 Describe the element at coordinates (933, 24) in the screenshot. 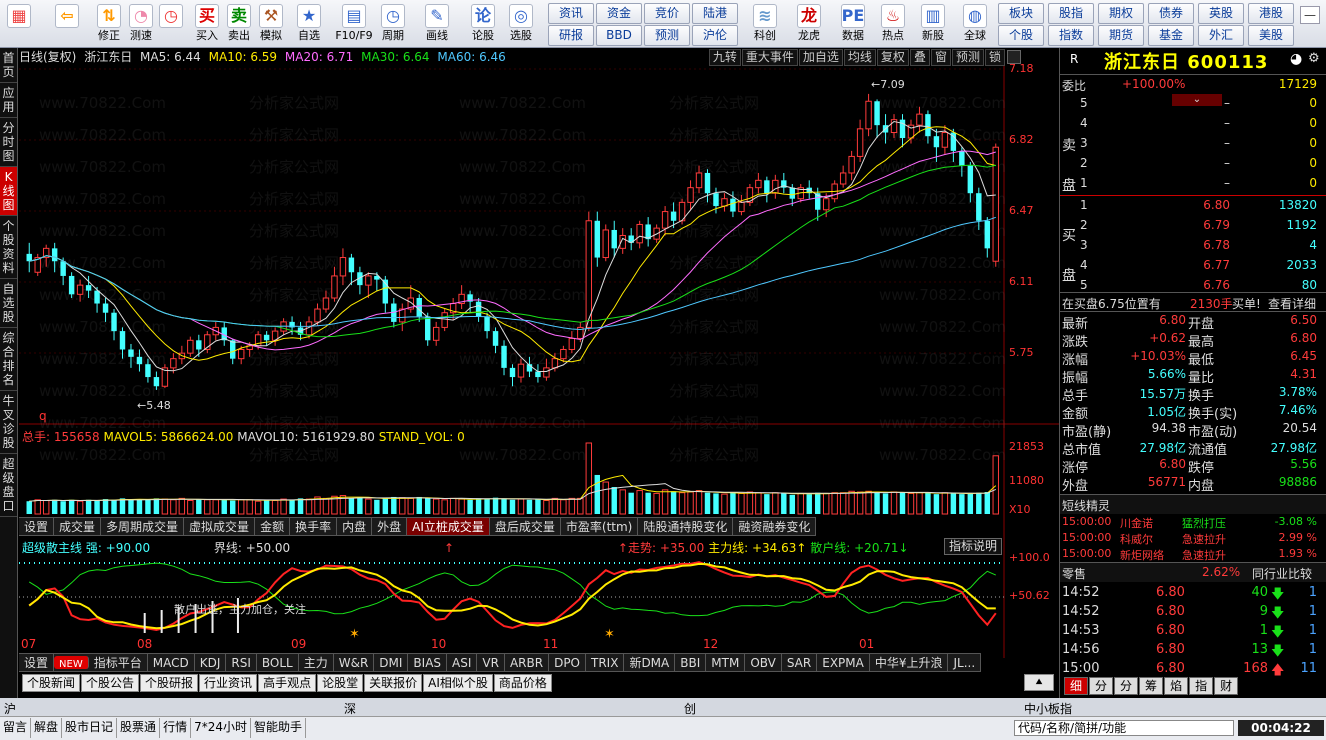

I see `toolbar-new-stock-button: ▥ 新股` at that location.